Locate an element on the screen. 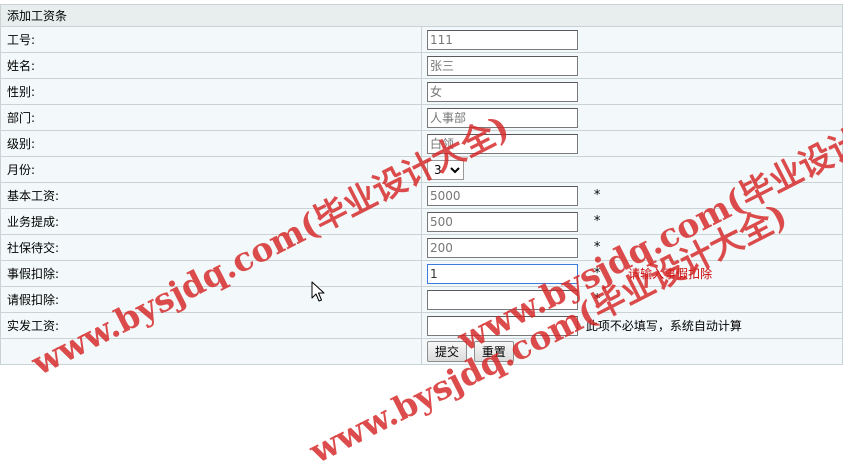 This screenshot has width=843, height=473. gender-label: 性别: is located at coordinates (211, 91).